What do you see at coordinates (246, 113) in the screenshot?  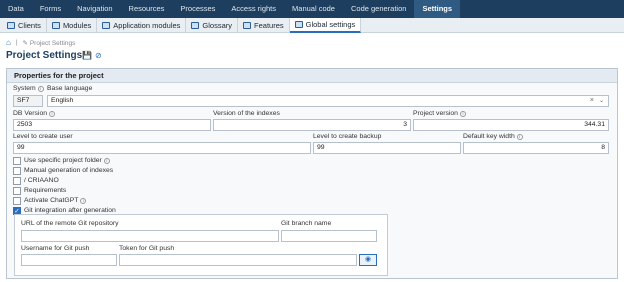 I see `index-version-label: Version of the indexes` at bounding box center [246, 113].